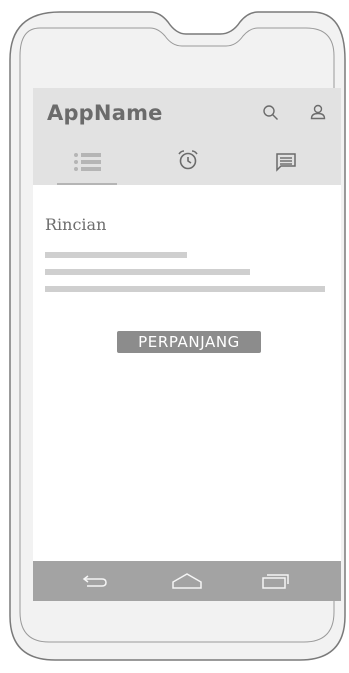 The height and width of the screenshot is (673, 349). Describe the element at coordinates (105, 113) in the screenshot. I see `app-title: AppName` at that location.